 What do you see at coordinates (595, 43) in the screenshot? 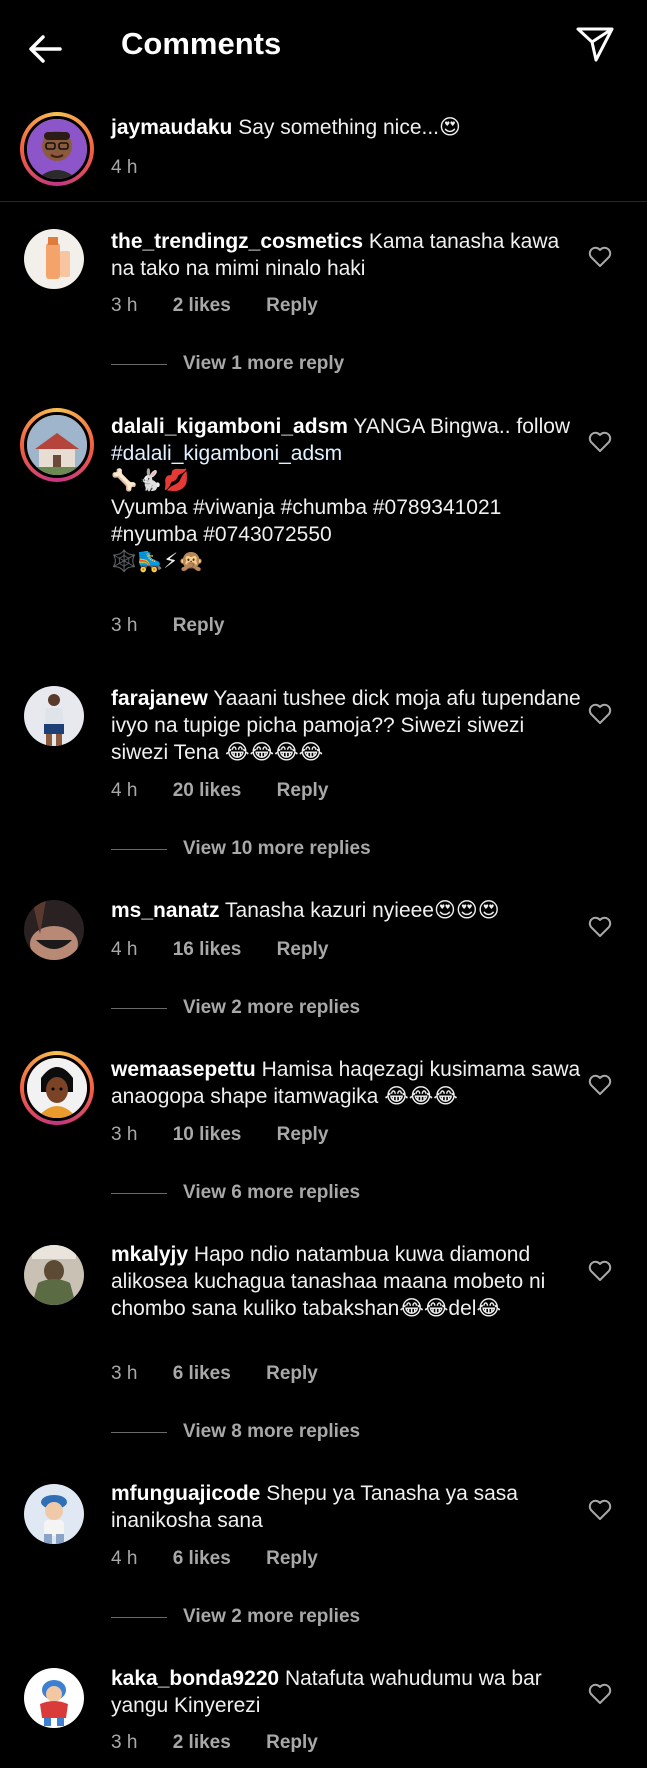
I see `paper-plane-icon` at bounding box center [595, 43].